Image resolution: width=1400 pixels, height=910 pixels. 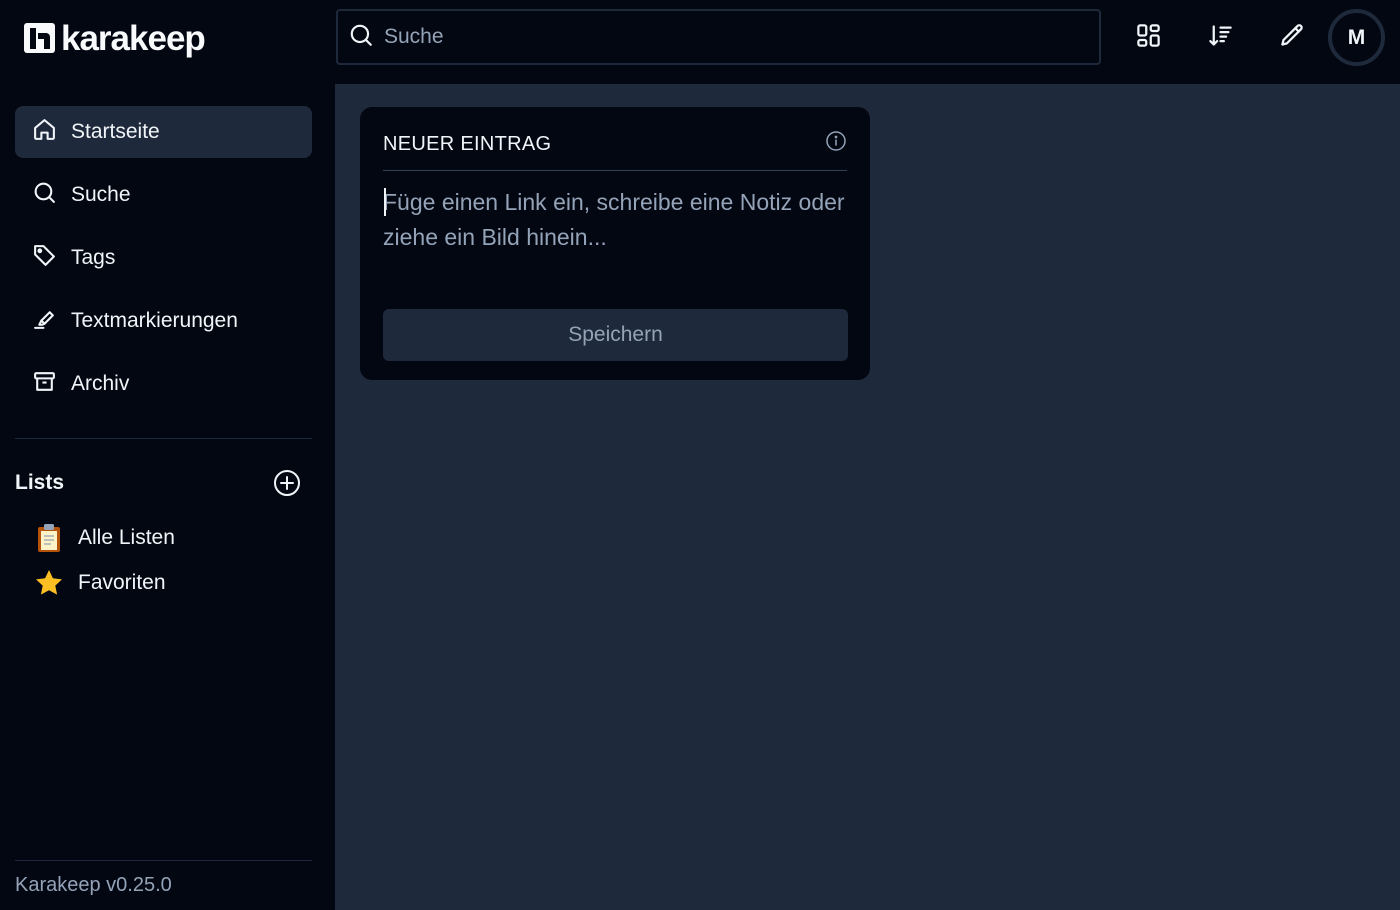 What do you see at coordinates (126, 537) in the screenshot?
I see `list-item-label: Alle Listen` at bounding box center [126, 537].